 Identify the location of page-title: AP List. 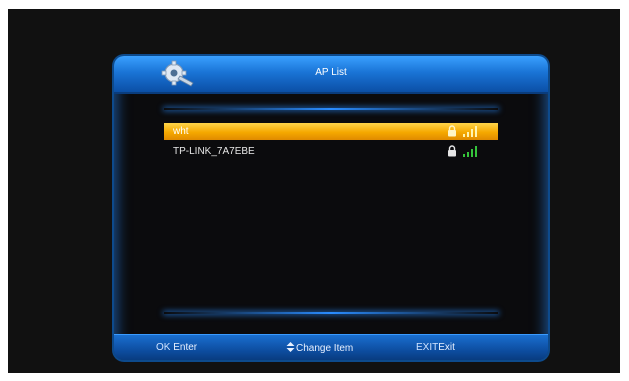
(331, 72).